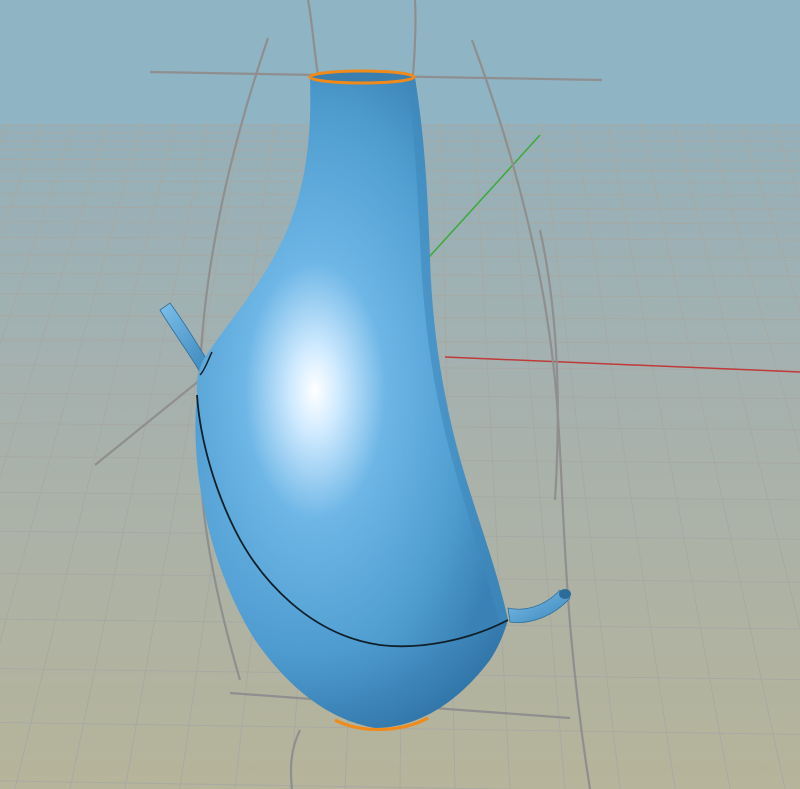 This screenshot has width=800, height=789. I want to click on vase-top-opening, so click(362, 77).